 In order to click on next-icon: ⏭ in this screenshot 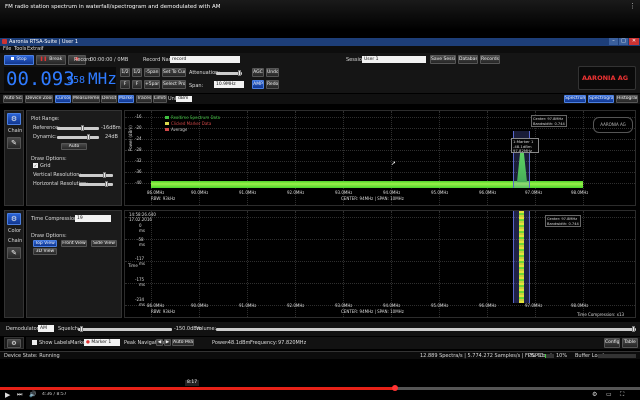, I will do `click(19, 395)`.